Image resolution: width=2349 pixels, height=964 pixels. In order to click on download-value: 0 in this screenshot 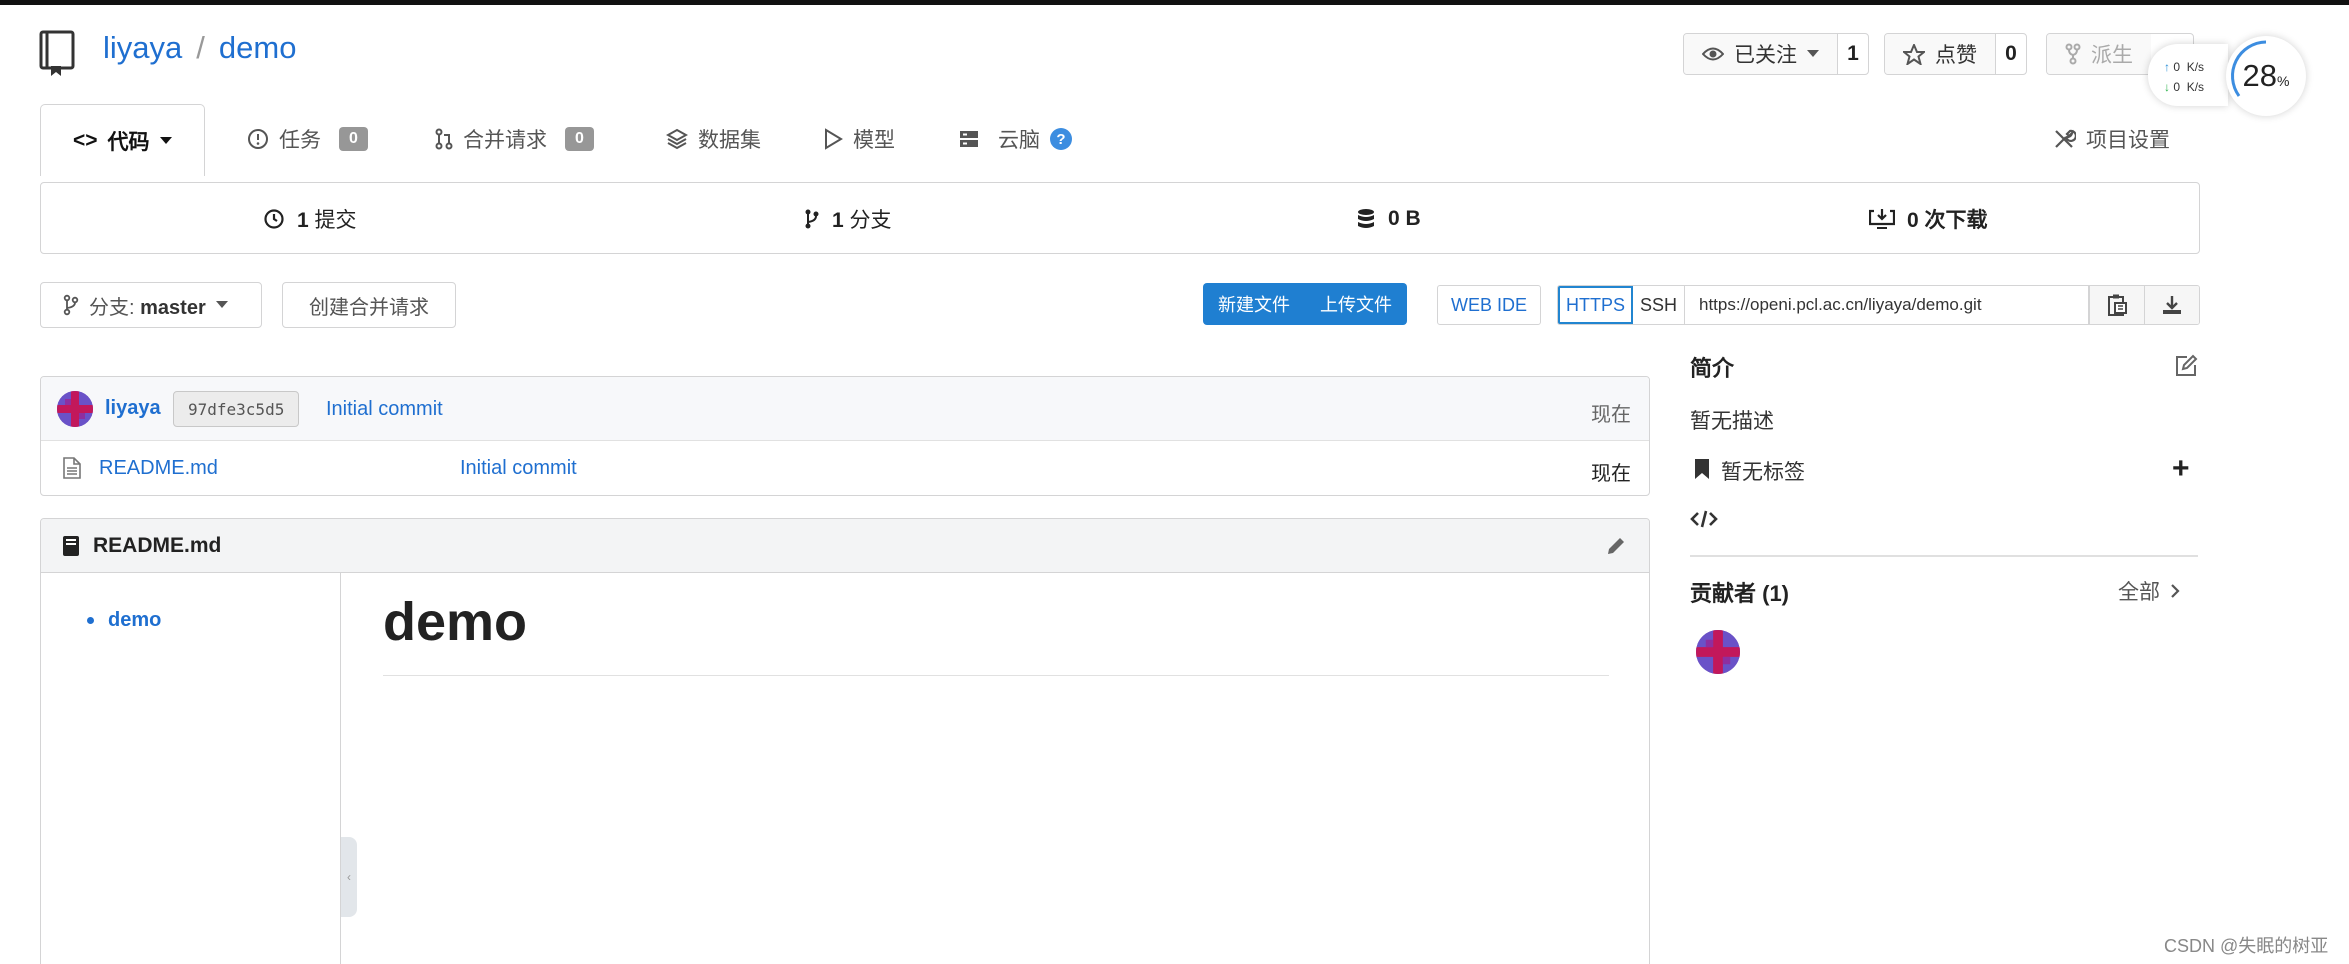, I will do `click(2177, 87)`.